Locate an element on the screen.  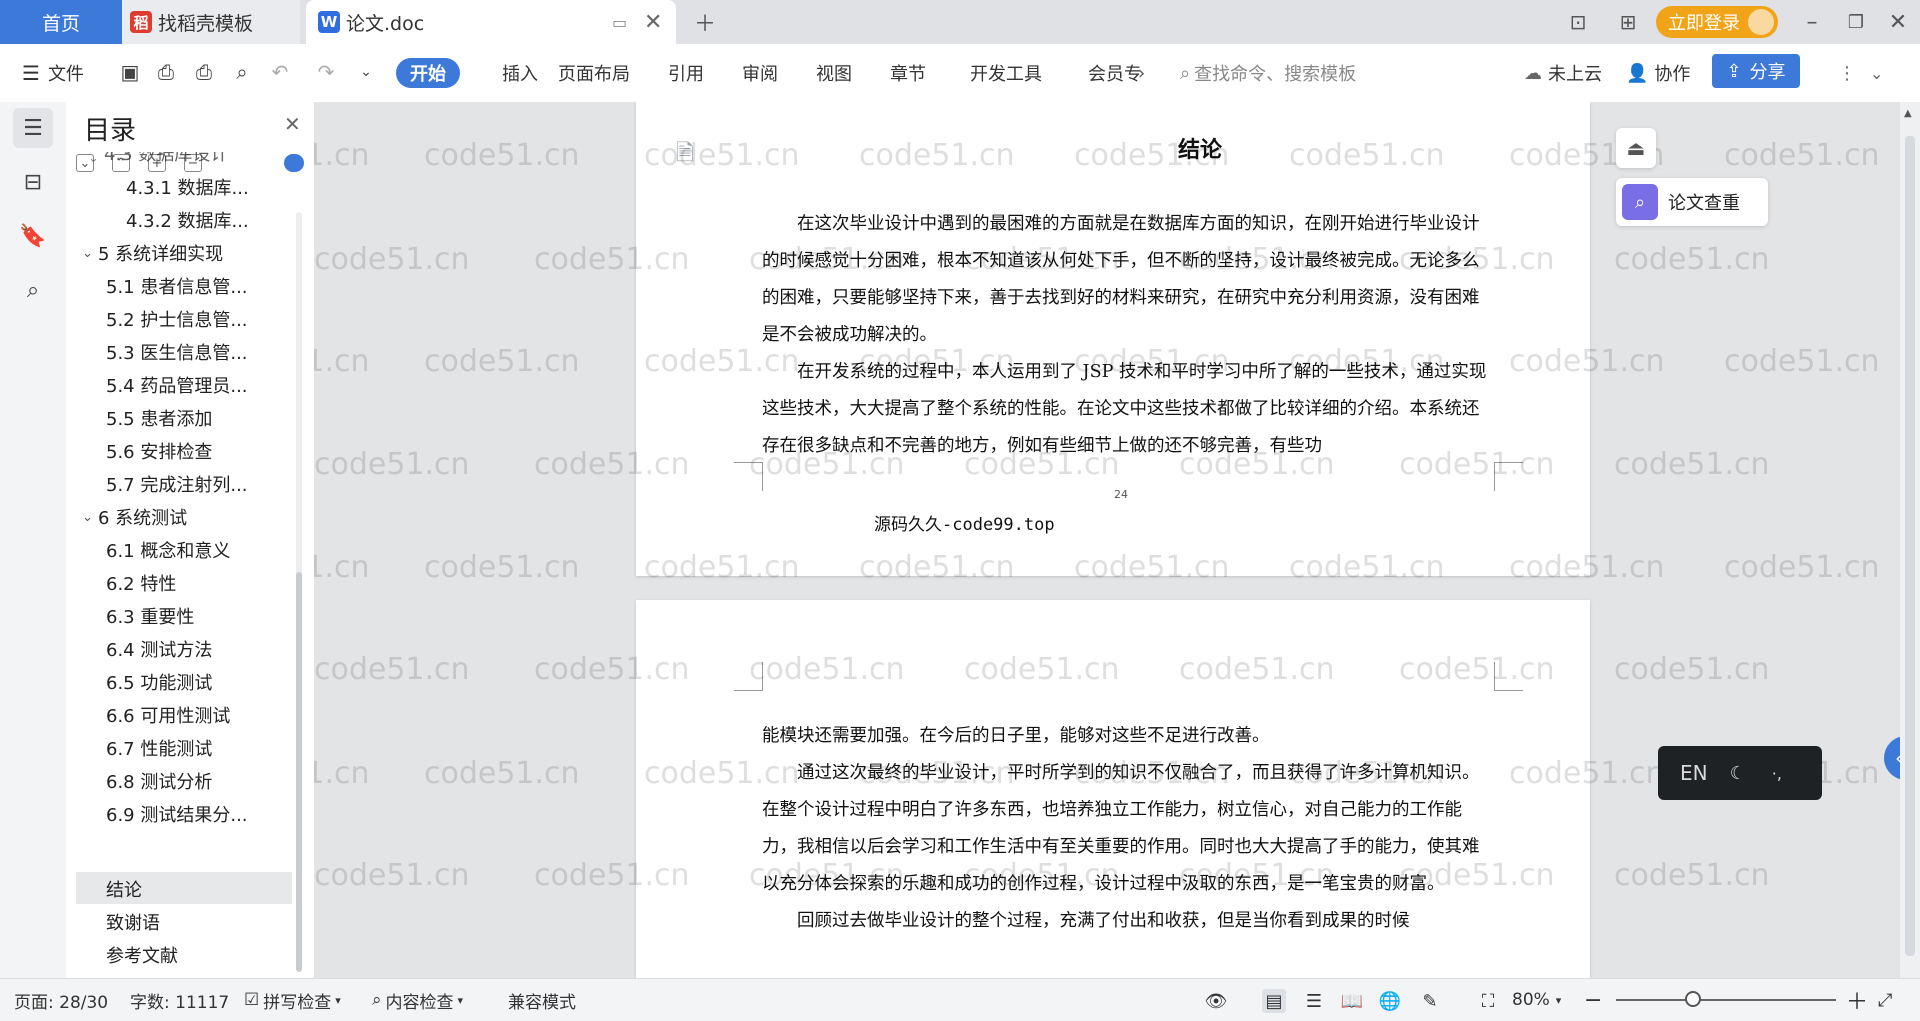
toc-item: 6.3 重要性 is located at coordinates (150, 616).